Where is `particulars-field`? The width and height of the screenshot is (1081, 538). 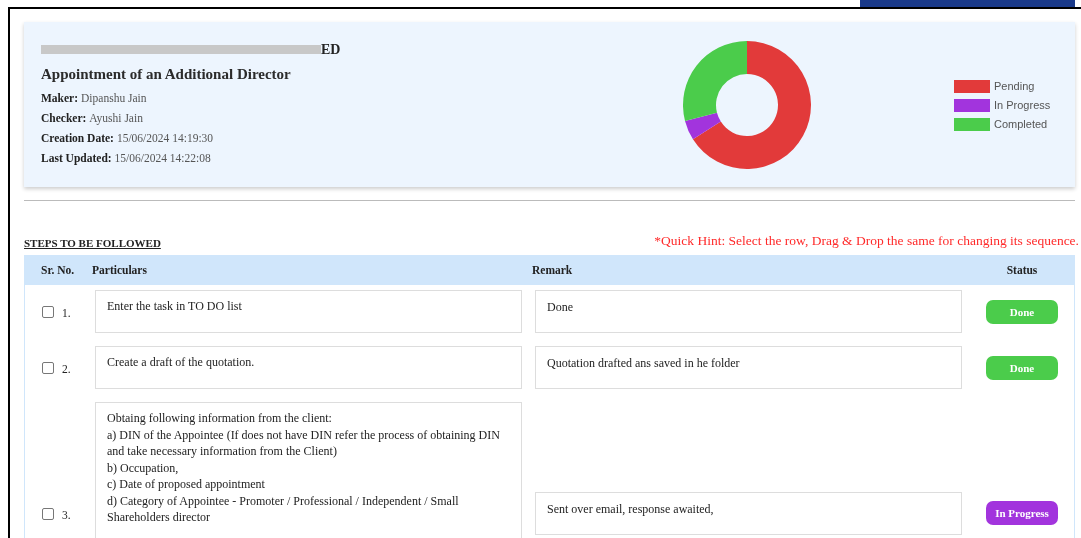
particulars-field is located at coordinates (308, 470).